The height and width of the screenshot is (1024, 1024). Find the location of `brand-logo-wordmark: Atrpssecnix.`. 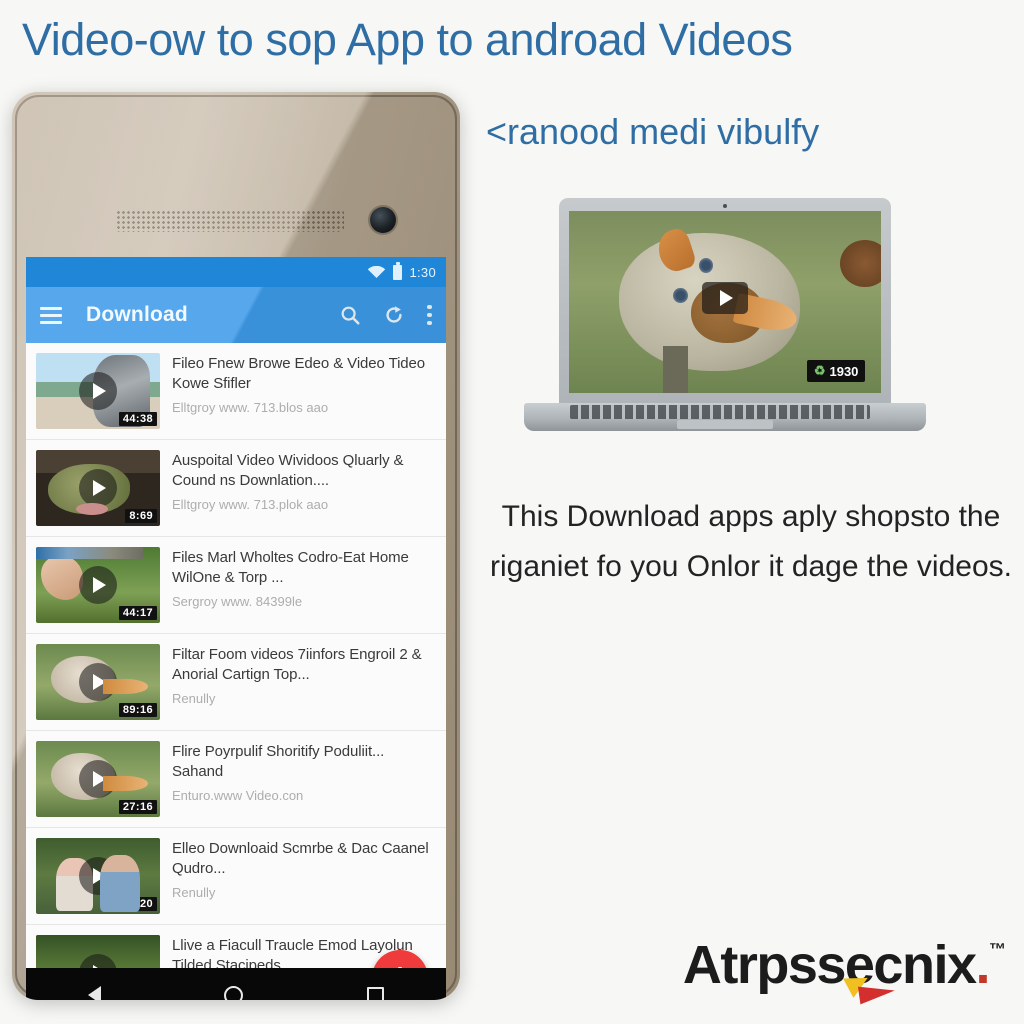

brand-logo-wordmark: Atrpssecnix. is located at coordinates (836, 969).